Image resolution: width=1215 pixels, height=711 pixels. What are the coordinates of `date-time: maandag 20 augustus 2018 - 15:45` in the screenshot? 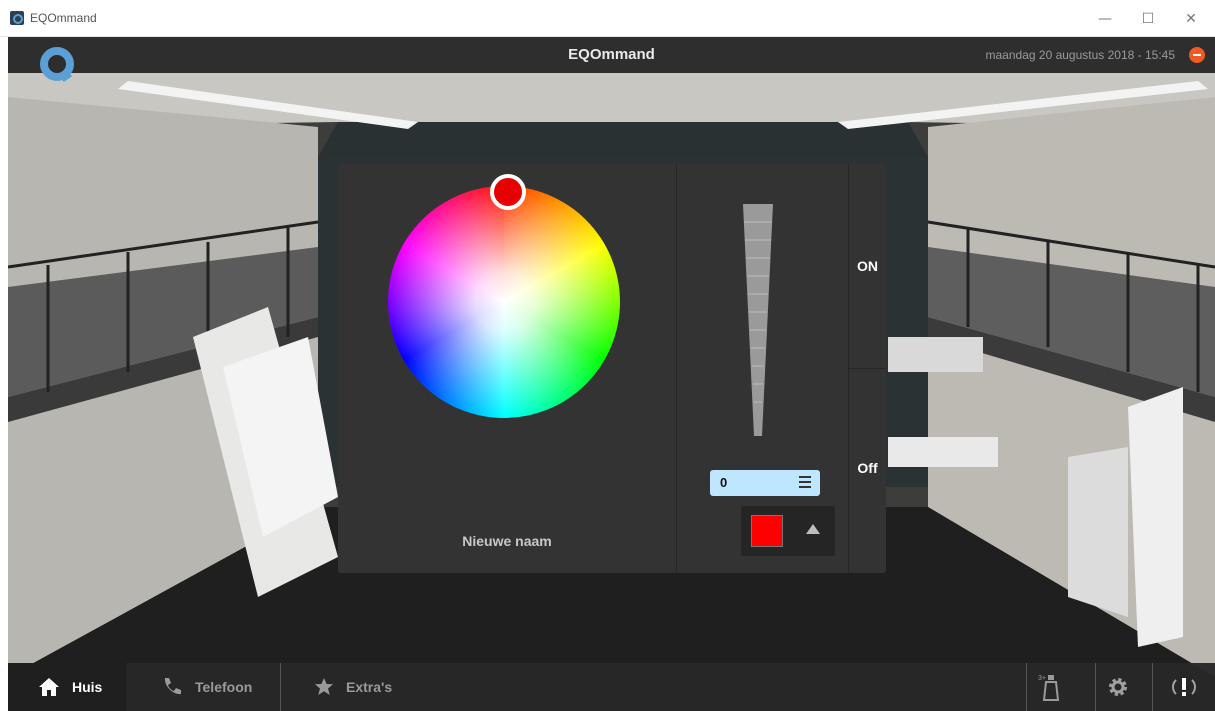 It's located at (1080, 55).